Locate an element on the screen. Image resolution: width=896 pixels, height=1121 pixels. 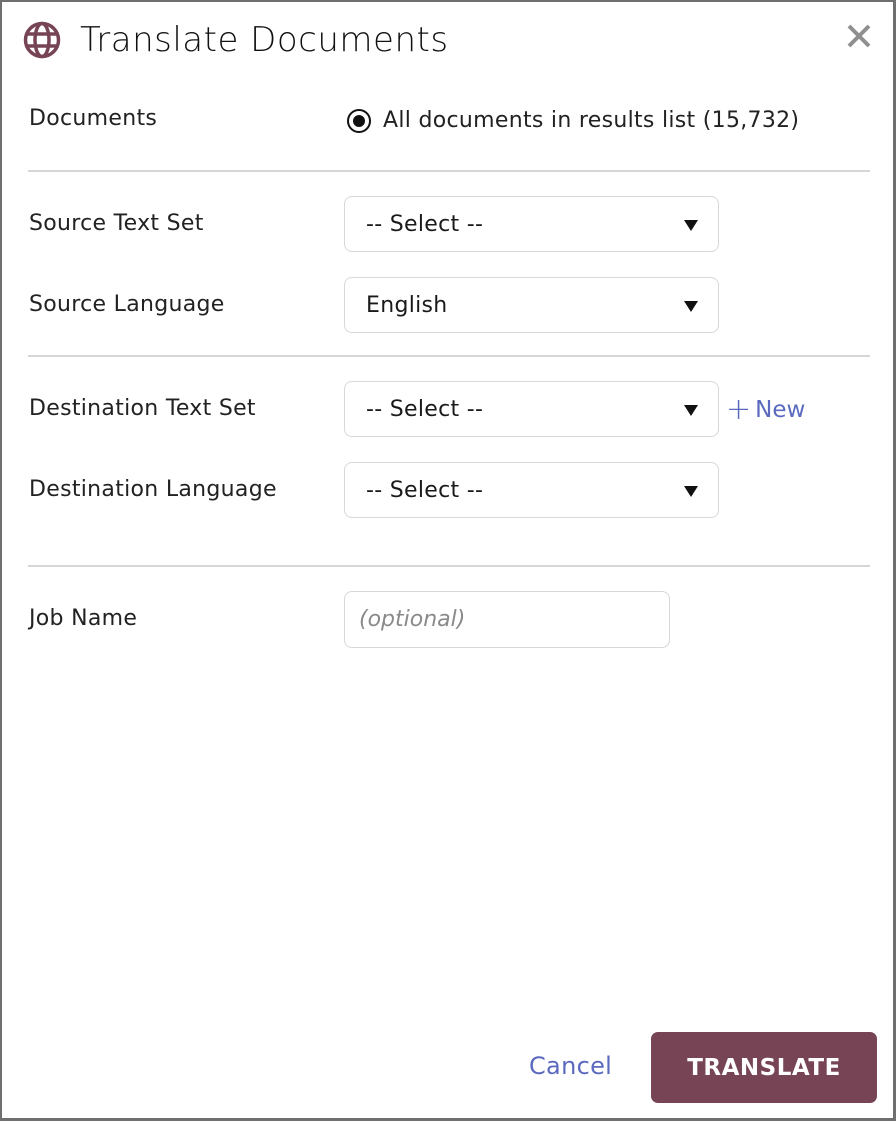
source-text-set-value: -- Select -- is located at coordinates (425, 224).